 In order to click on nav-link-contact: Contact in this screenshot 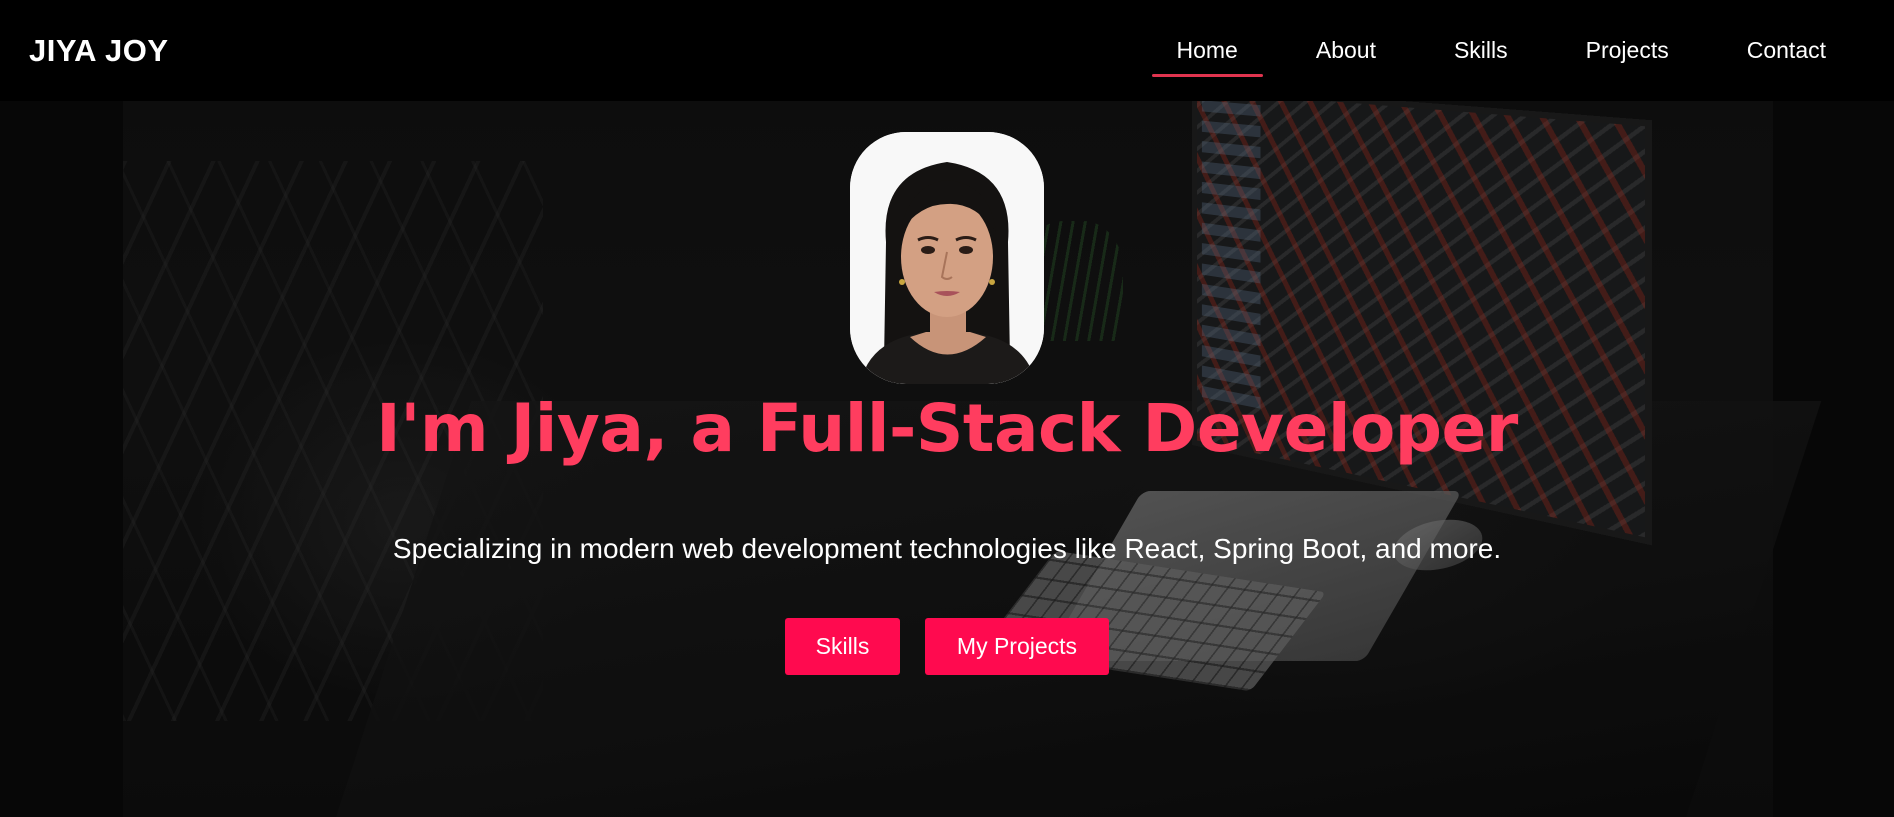, I will do `click(1786, 50)`.